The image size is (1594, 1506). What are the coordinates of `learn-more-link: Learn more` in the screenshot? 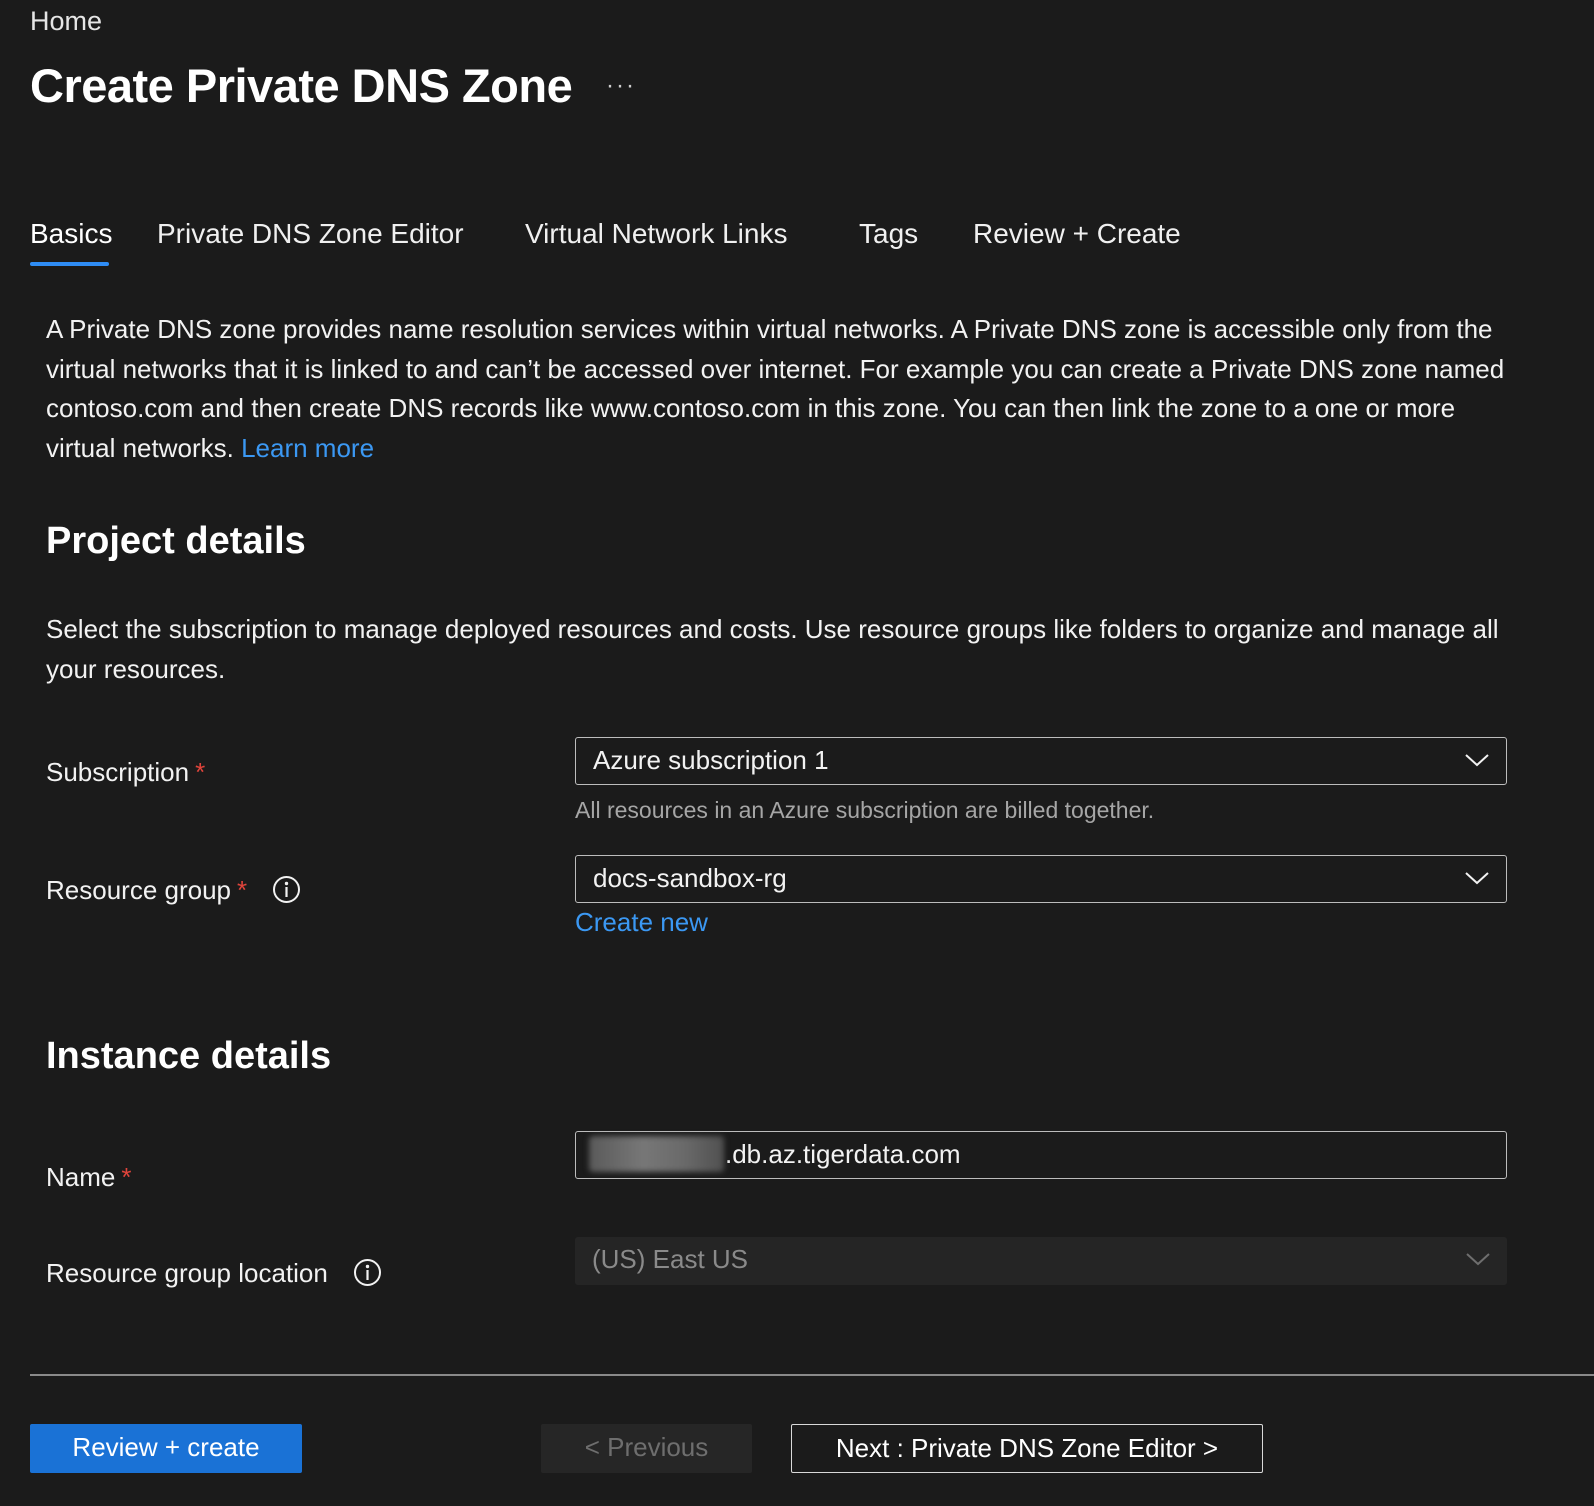 It's located at (307, 448).